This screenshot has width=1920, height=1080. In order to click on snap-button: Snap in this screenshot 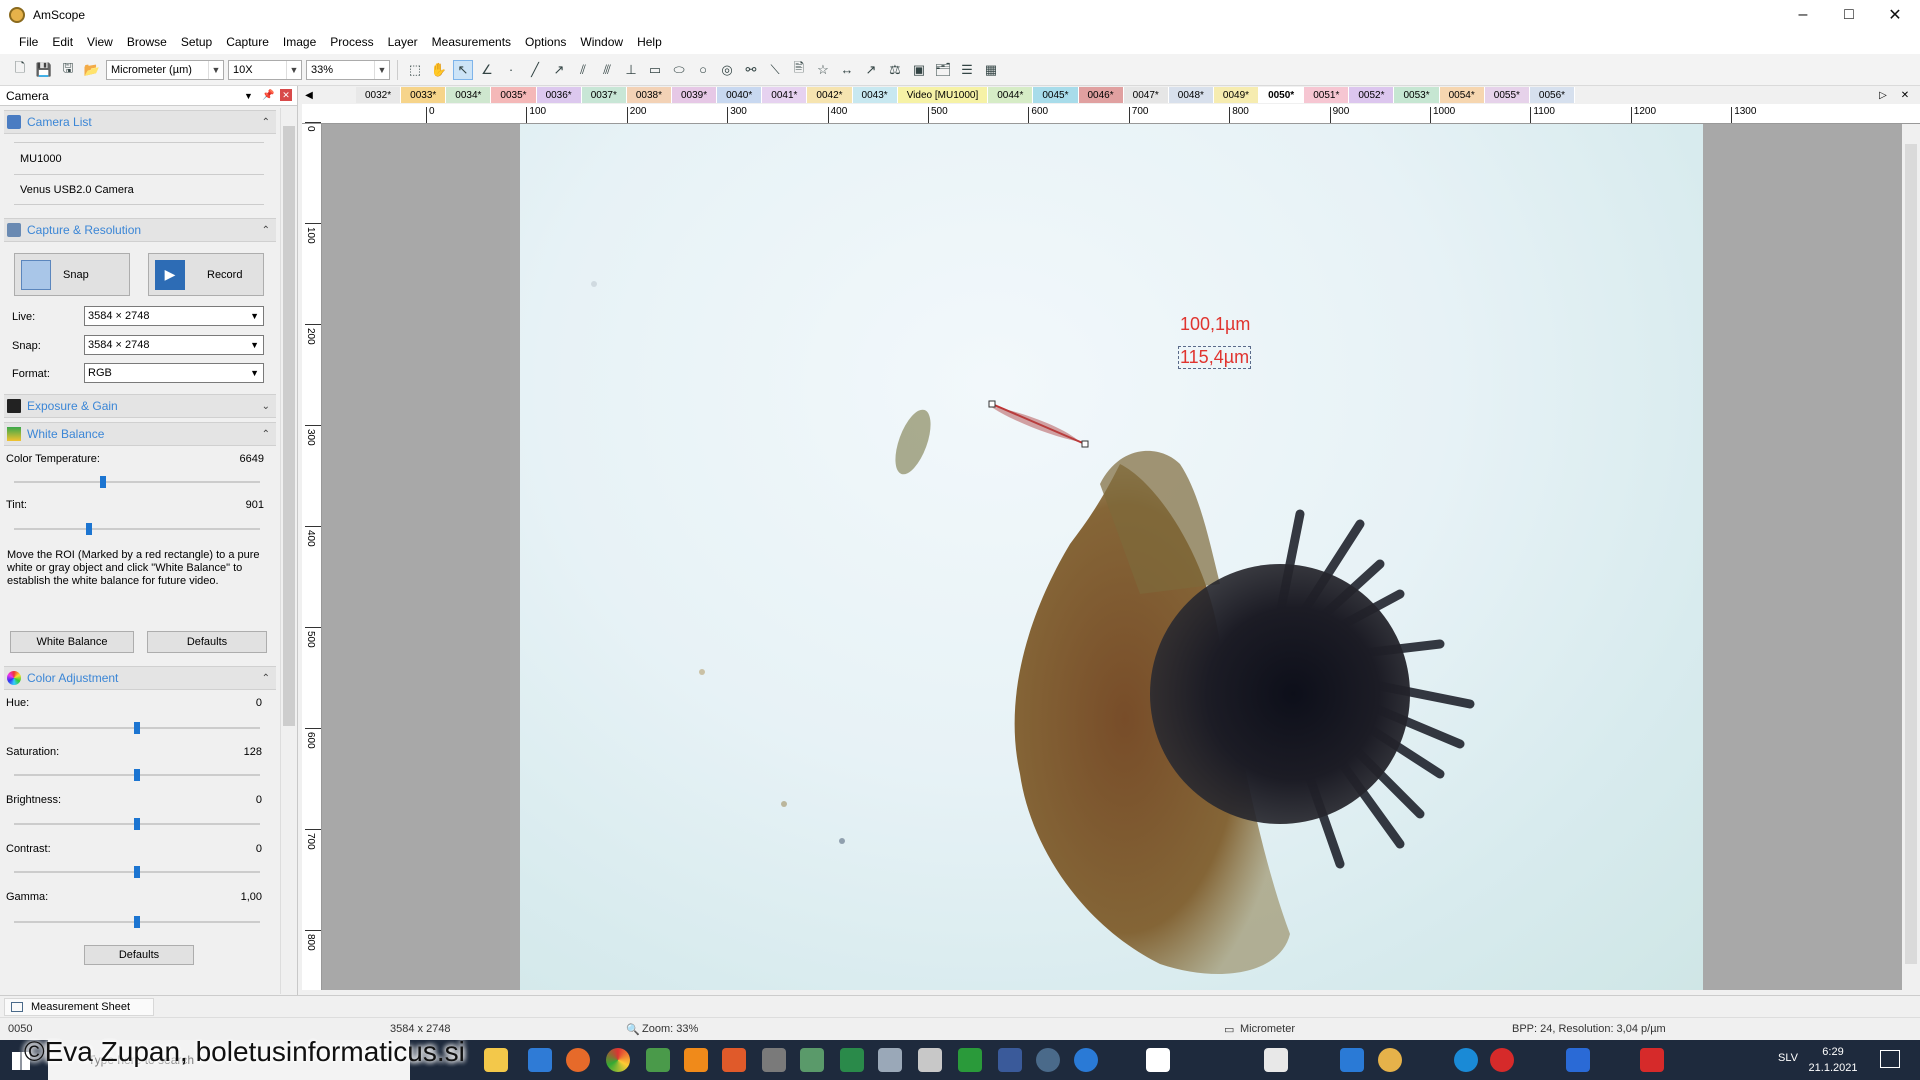, I will do `click(72, 274)`.